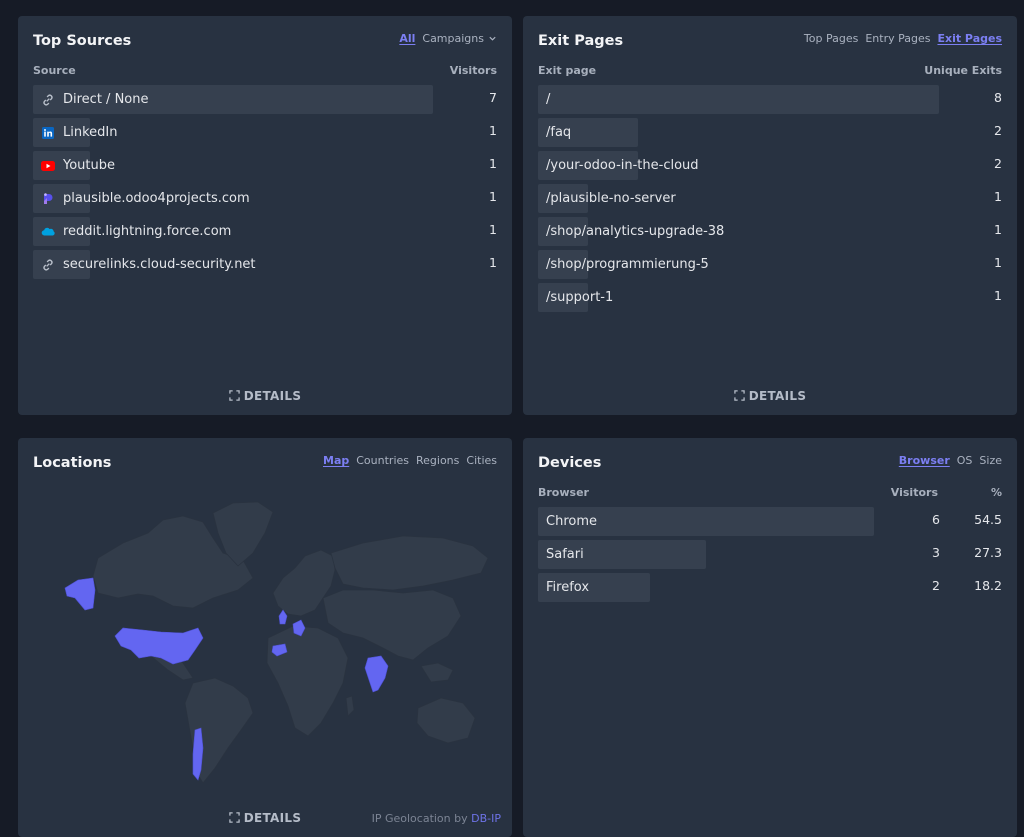 This screenshot has width=1024, height=837. Describe the element at coordinates (409, 563) in the screenshot. I see `map-region-russia` at that location.